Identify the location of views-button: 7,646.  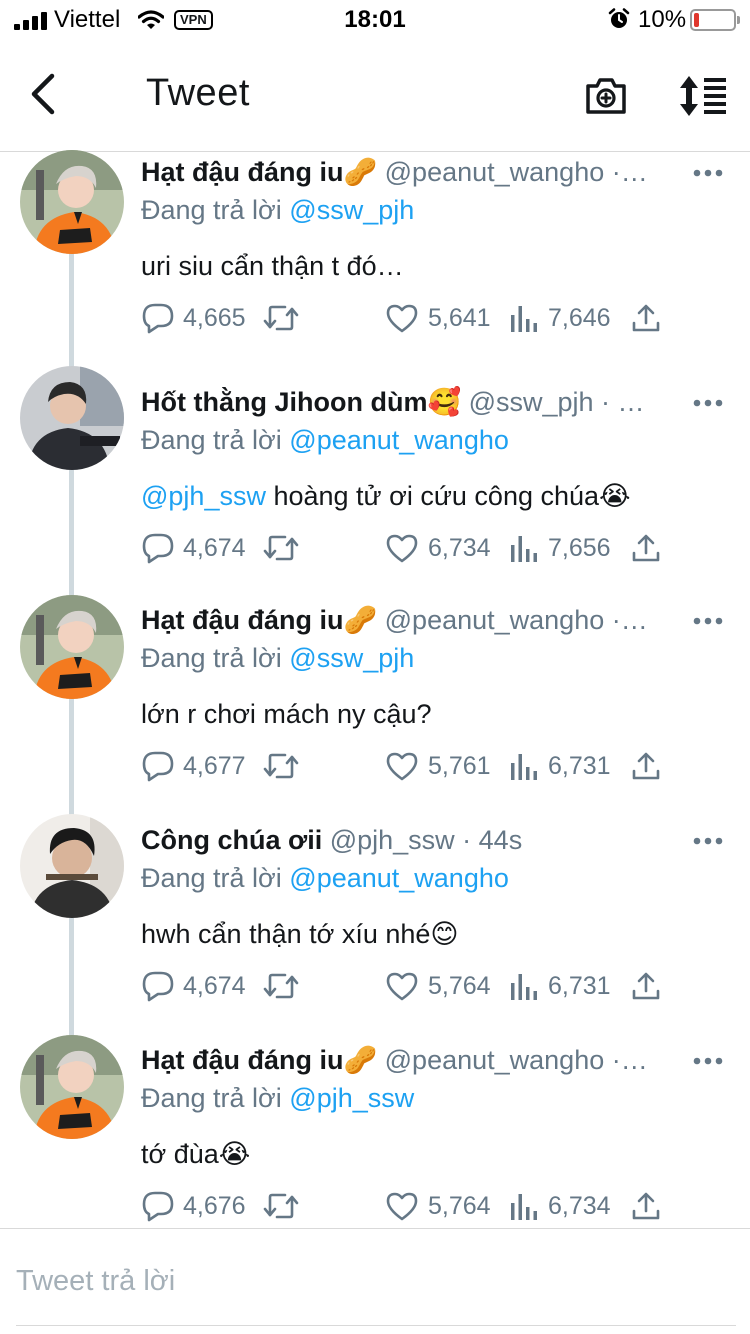
(560, 318).